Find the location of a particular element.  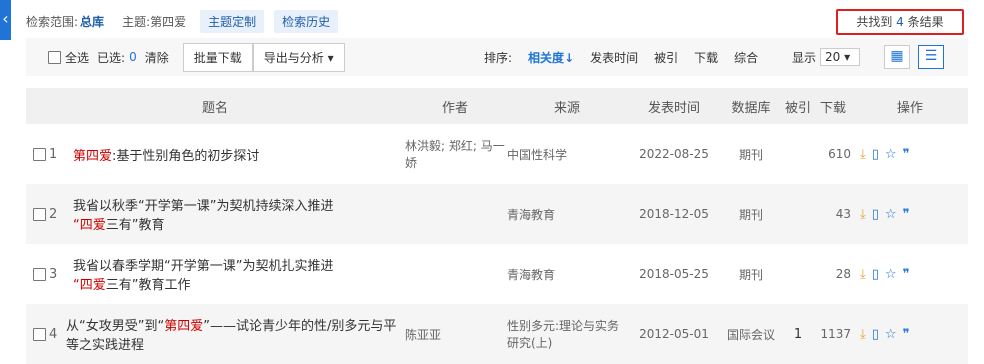

row-date: 2018-12-05 is located at coordinates (674, 214).